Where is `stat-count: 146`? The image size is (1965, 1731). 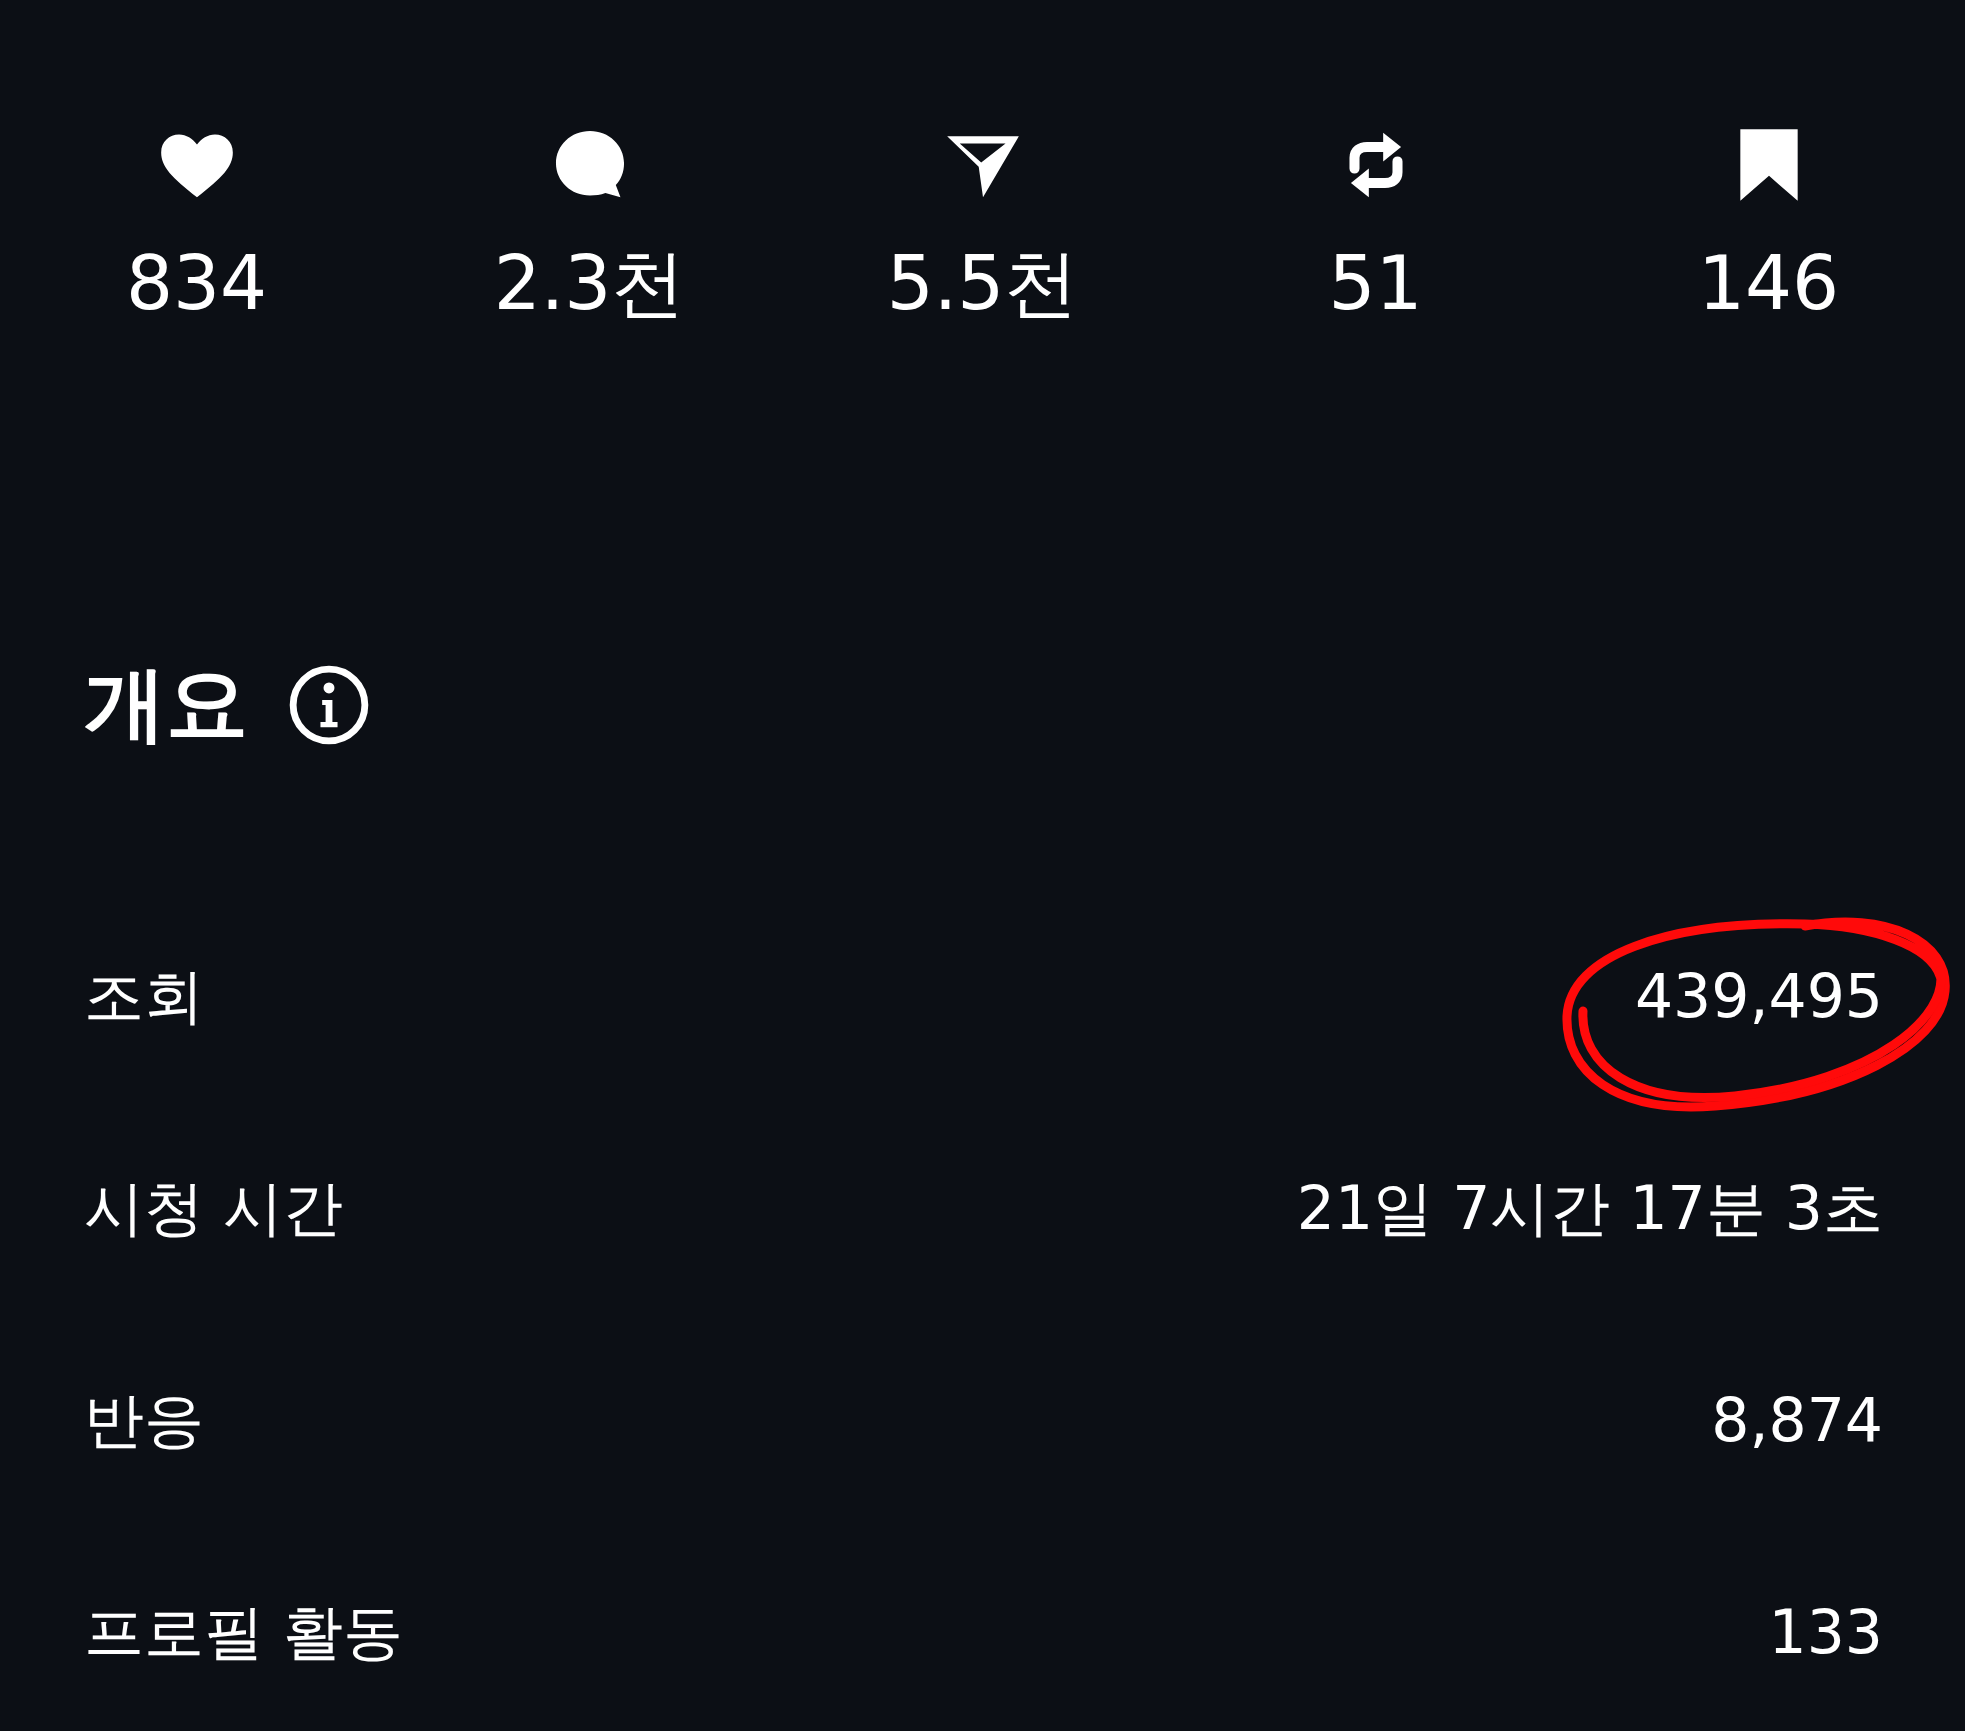 stat-count: 146 is located at coordinates (1768, 283).